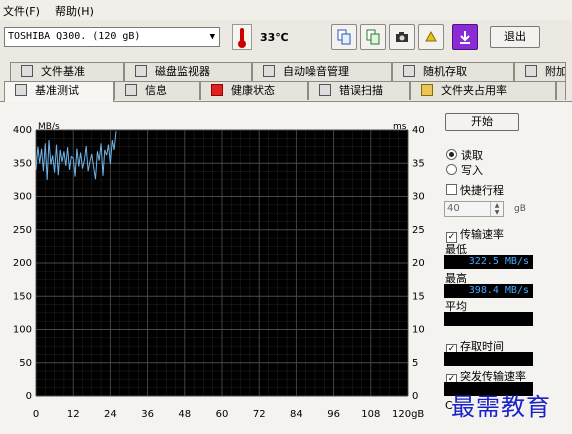  I want to click on y-tick-label-right: 10, so click(418, 330).